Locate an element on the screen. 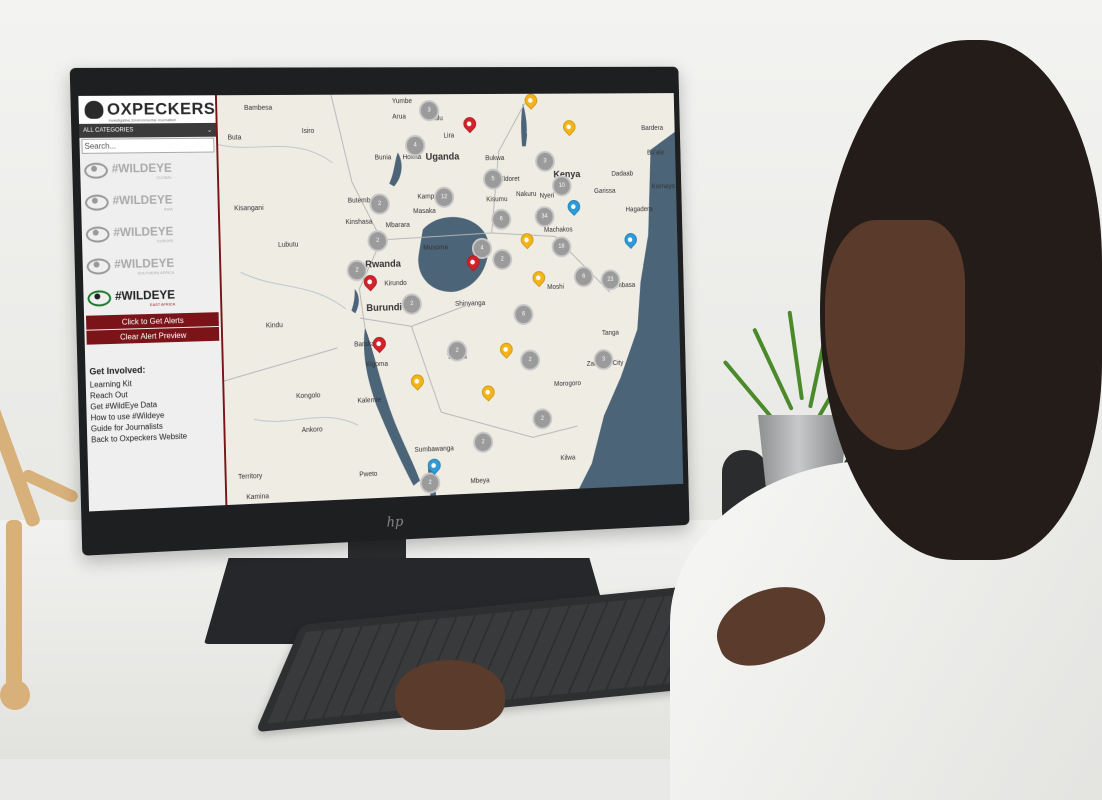 The width and height of the screenshot is (1102, 800). map-label: Yumbe is located at coordinates (402, 102).